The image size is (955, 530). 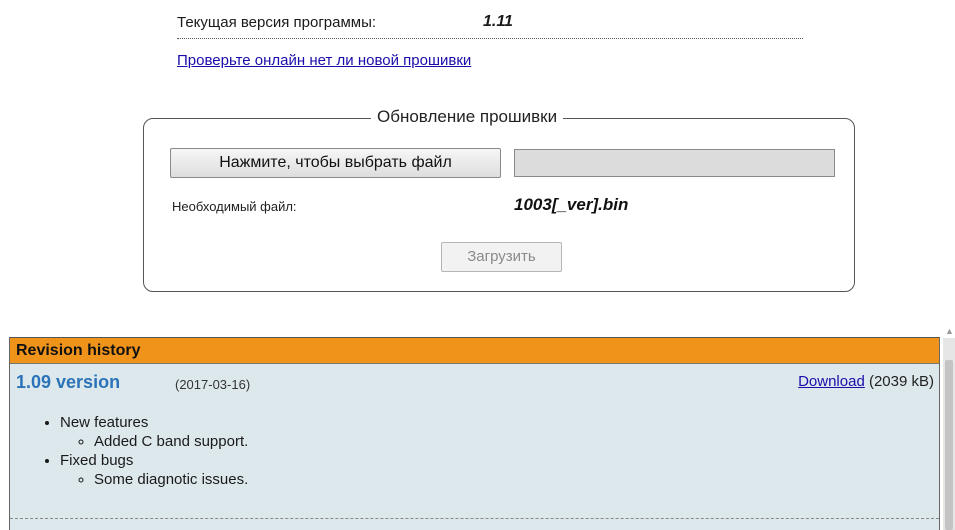 What do you see at coordinates (474, 350) in the screenshot?
I see `revision-history-title: Revision history` at bounding box center [474, 350].